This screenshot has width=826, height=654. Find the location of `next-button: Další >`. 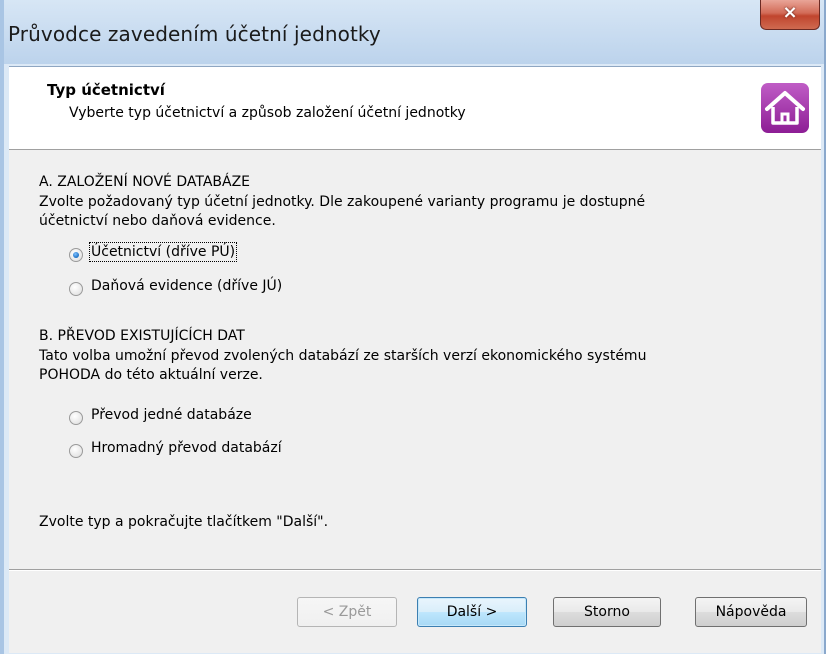

next-button: Další > is located at coordinates (472, 612).